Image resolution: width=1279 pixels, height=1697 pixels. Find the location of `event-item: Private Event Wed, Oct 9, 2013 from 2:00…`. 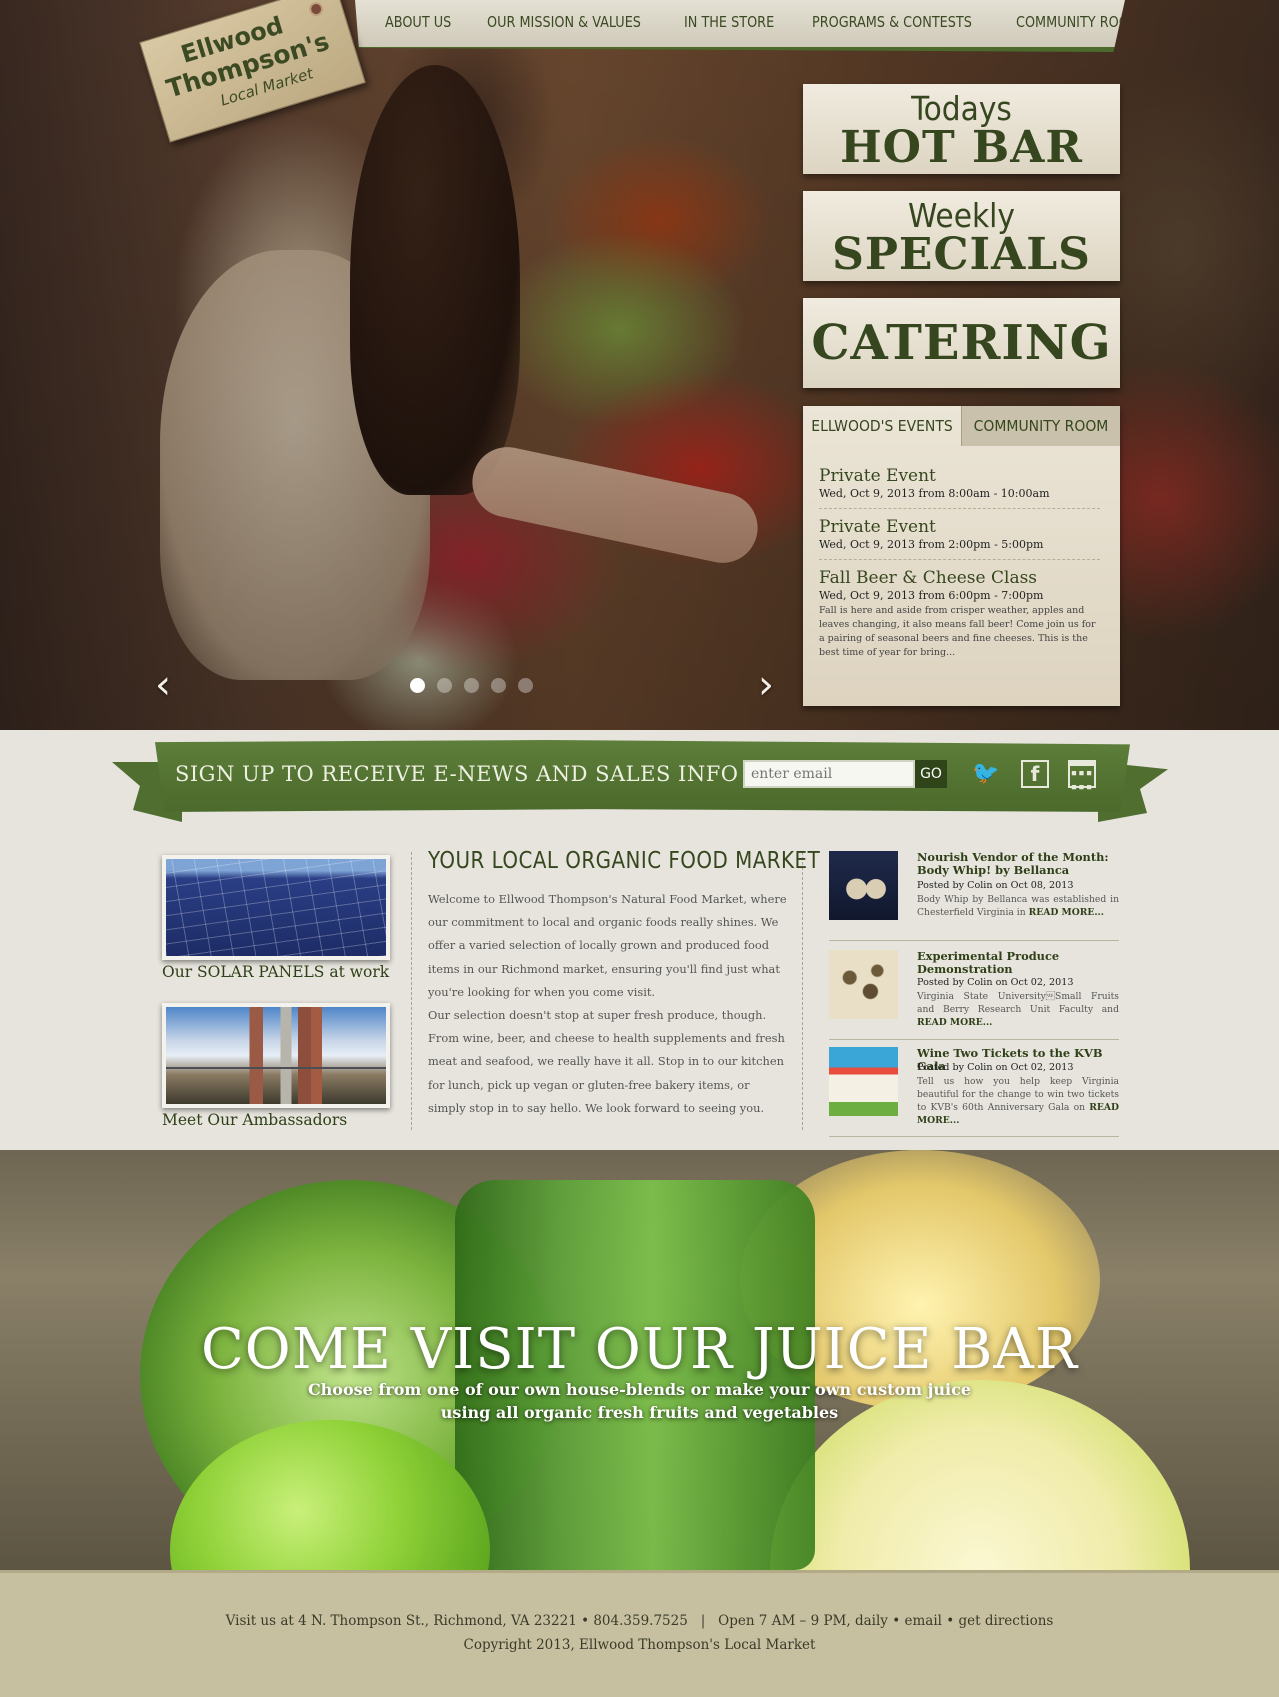

event-item: Private Event Wed, Oct 9, 2013 from 2:00… is located at coordinates (959, 534).